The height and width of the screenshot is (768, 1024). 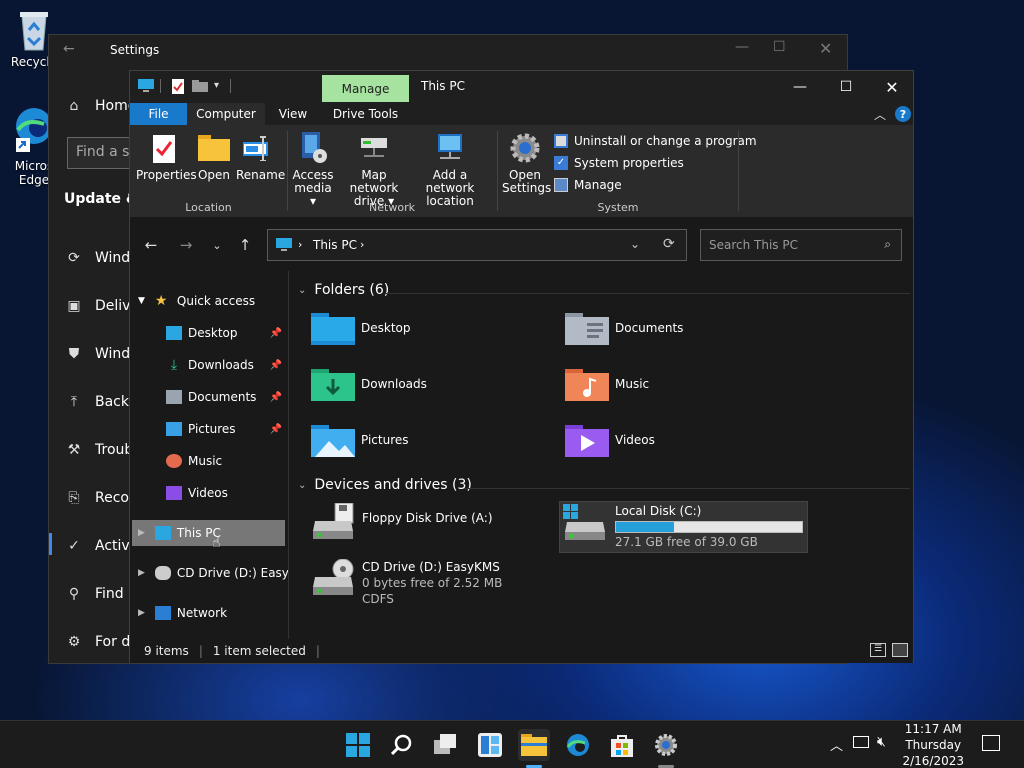 I want to click on open-settings-button: Open Settings, so click(x=526, y=163).